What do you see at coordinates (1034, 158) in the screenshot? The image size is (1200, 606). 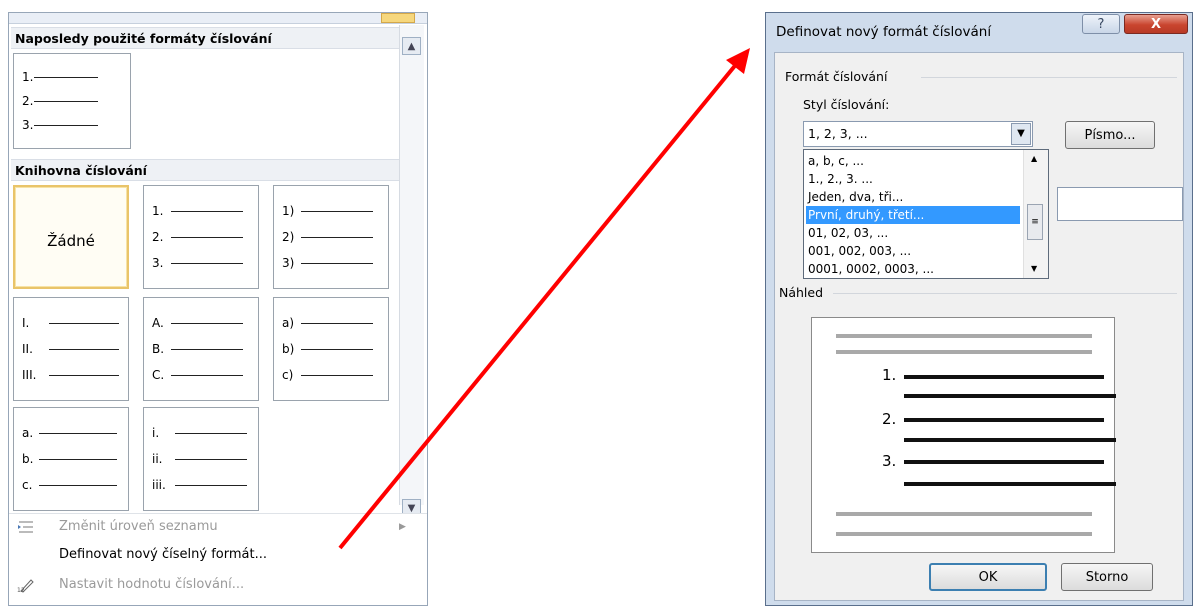 I see `scroll-up-icon: ▲` at bounding box center [1034, 158].